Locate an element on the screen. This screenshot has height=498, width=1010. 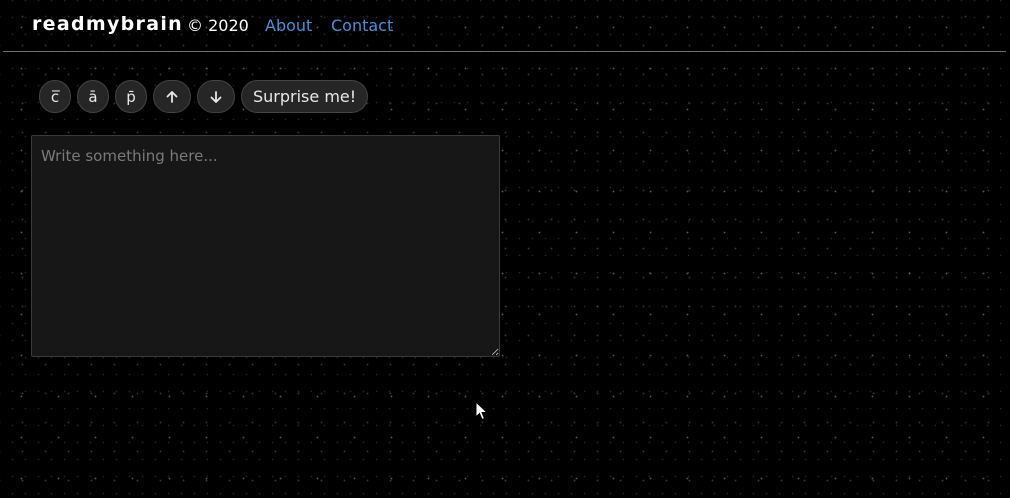
c-macron-label: c̅ is located at coordinates (55, 96).